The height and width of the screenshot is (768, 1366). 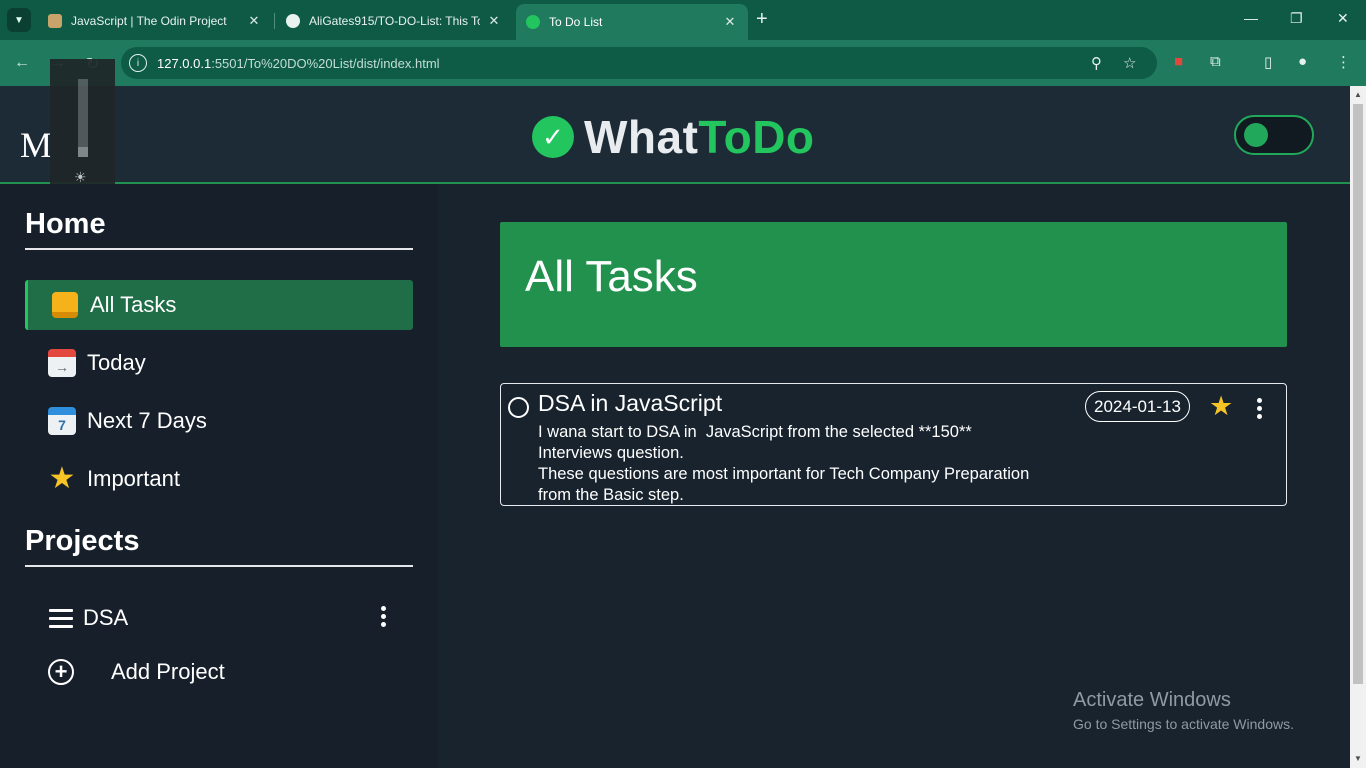 I want to click on site-info-icon: i, so click(x=138, y=63).